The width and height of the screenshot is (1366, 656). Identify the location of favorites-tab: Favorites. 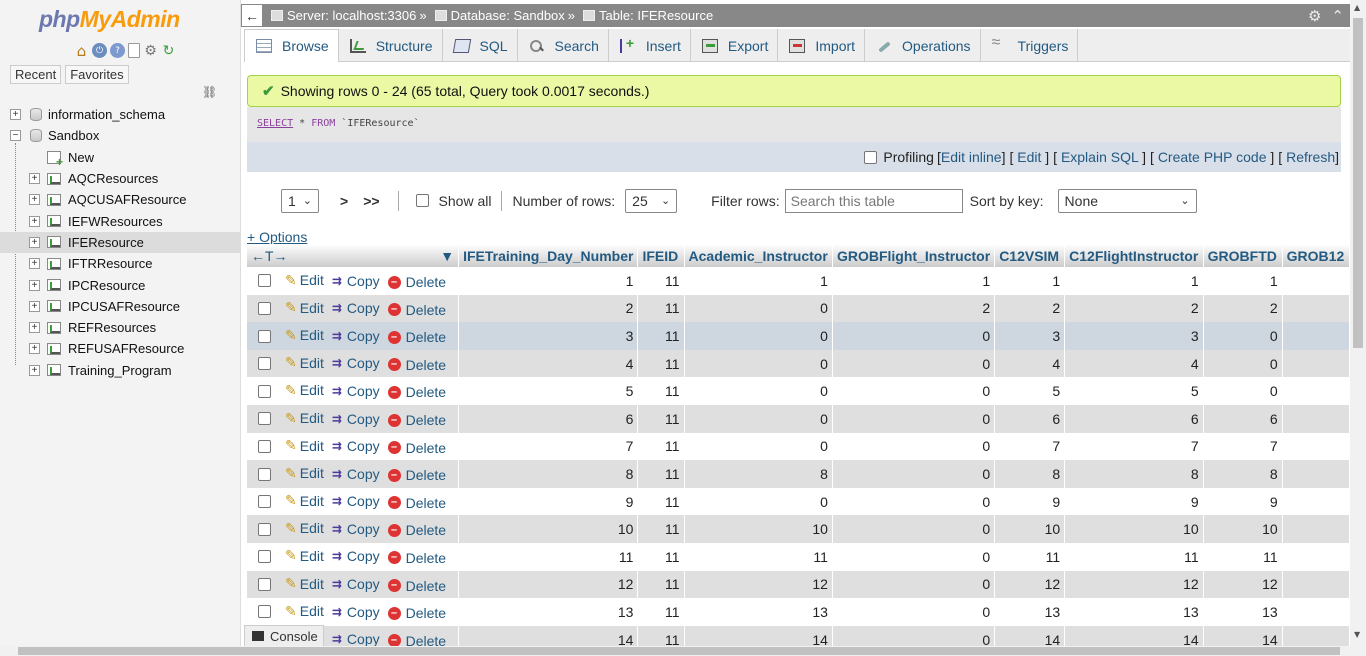
(97, 74).